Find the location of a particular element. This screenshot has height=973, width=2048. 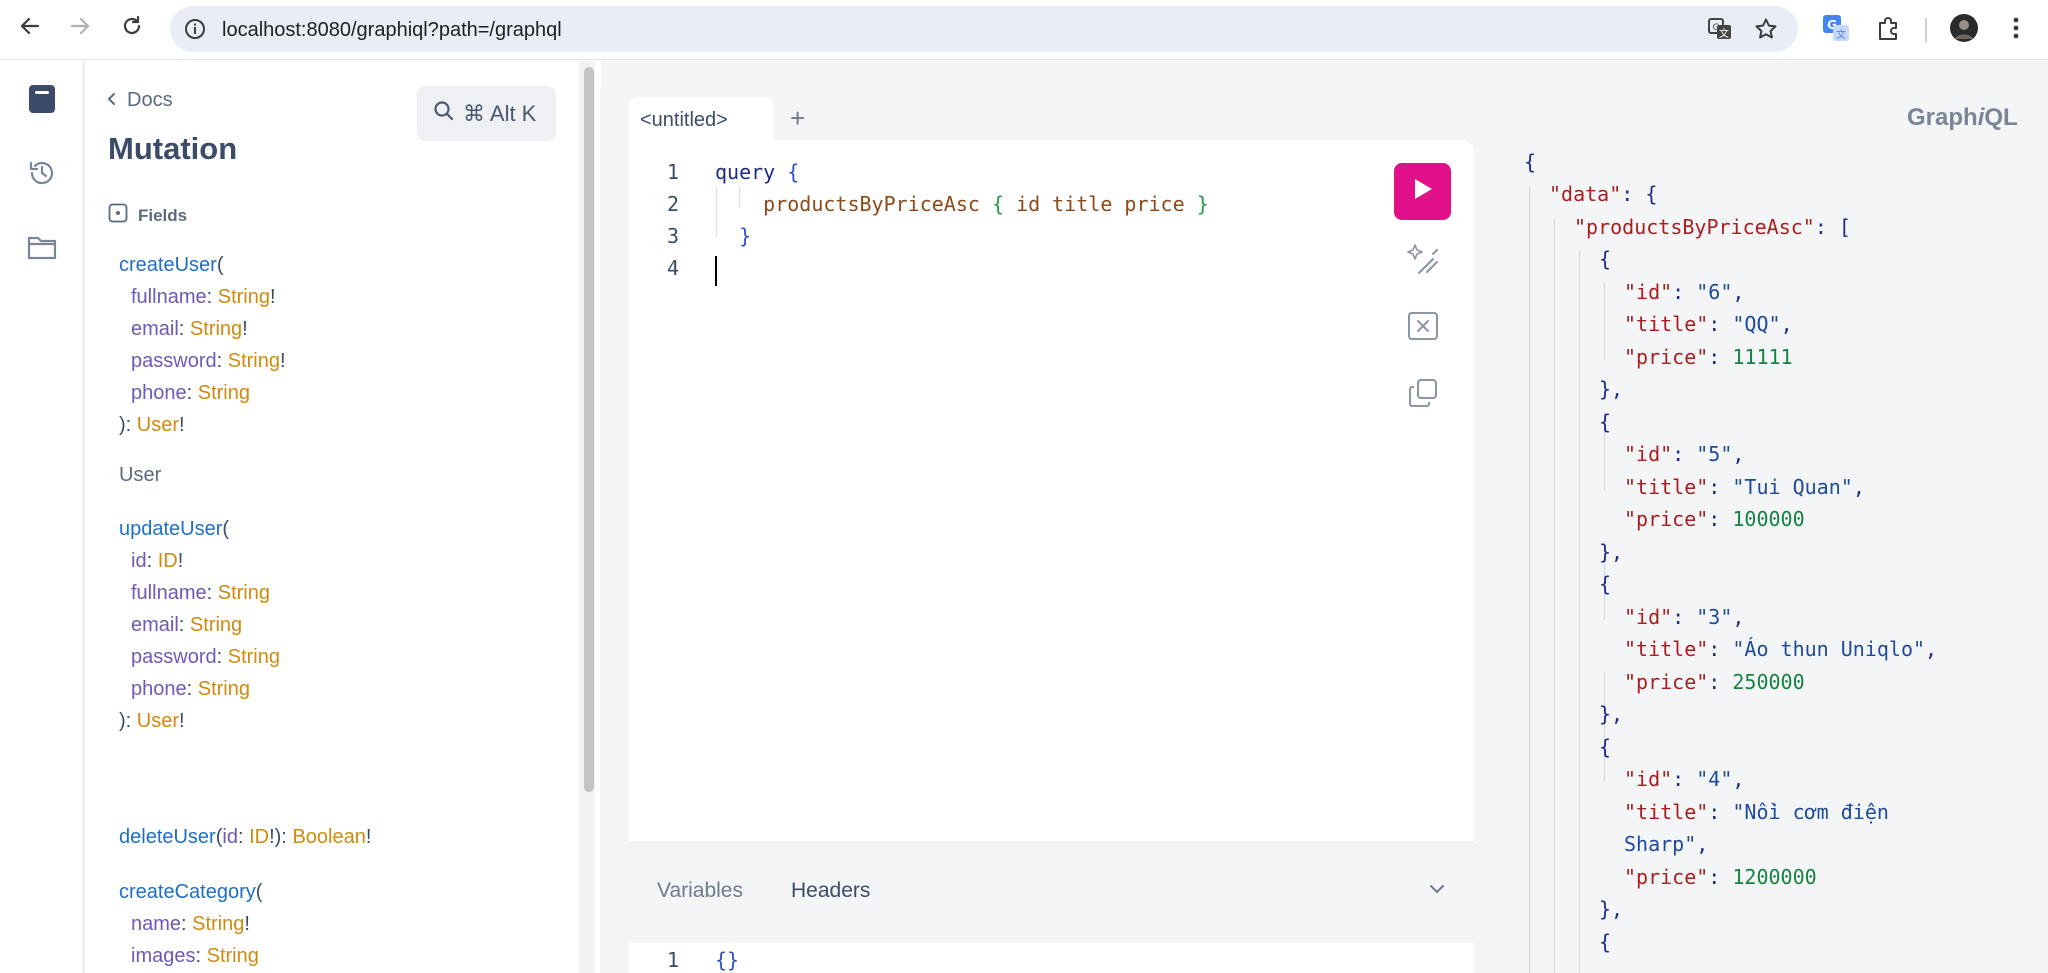

run-query-button is located at coordinates (1422, 191).